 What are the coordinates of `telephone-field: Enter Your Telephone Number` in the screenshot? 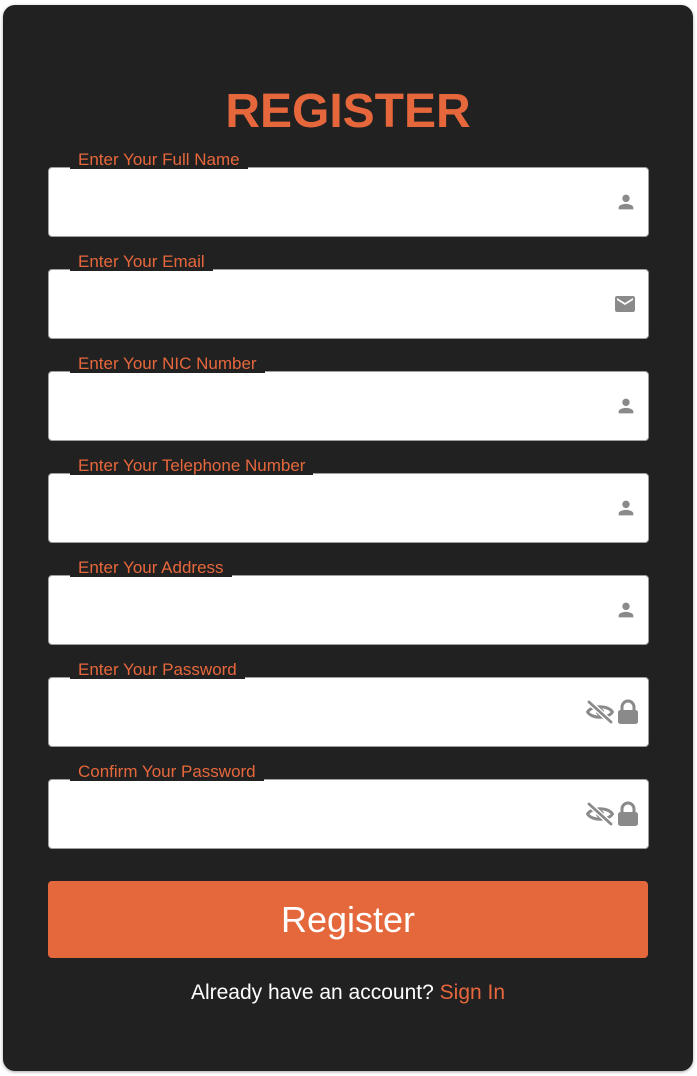 It's located at (348, 500).